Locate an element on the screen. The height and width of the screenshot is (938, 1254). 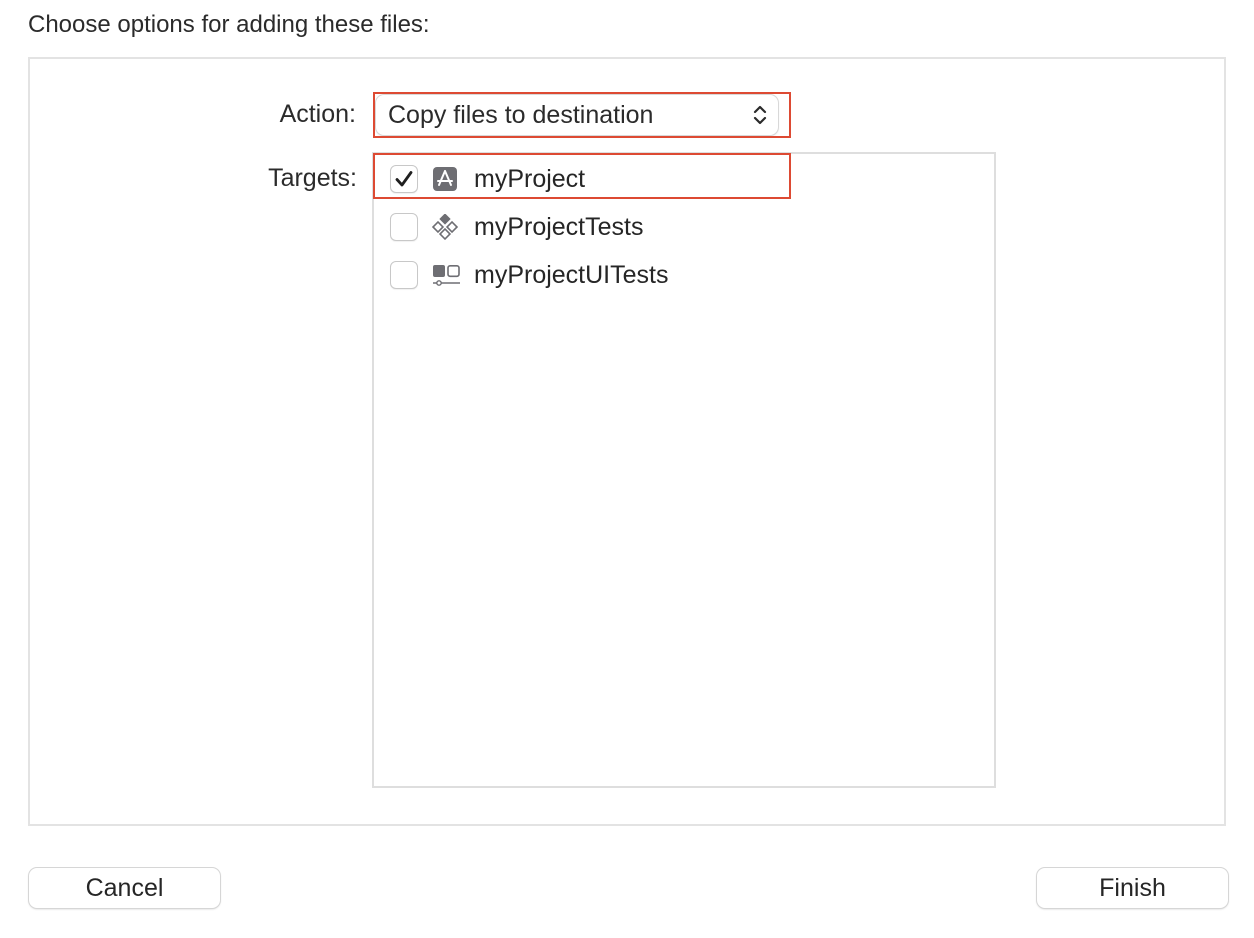
checkmark-icon is located at coordinates (404, 179).